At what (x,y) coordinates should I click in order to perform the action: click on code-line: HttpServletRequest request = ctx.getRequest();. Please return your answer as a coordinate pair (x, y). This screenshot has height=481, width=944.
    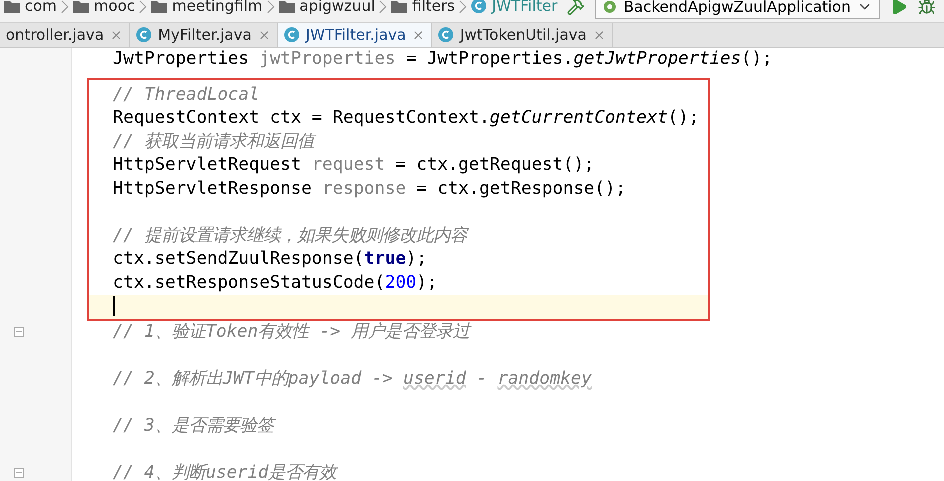
    Looking at the image, I should click on (354, 165).